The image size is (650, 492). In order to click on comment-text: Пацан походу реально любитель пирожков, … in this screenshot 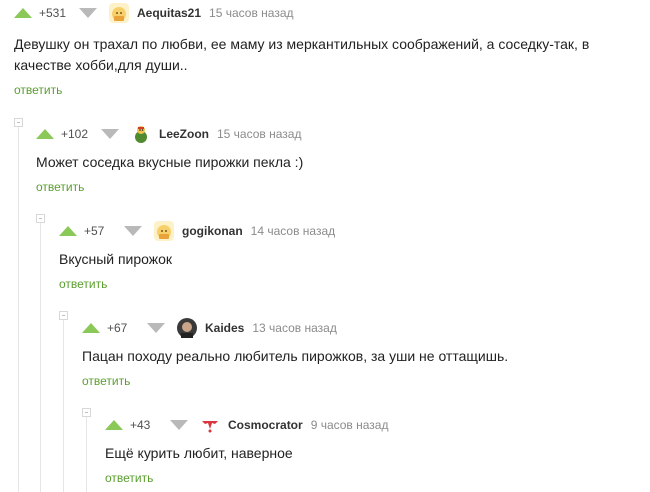, I will do `click(295, 356)`.